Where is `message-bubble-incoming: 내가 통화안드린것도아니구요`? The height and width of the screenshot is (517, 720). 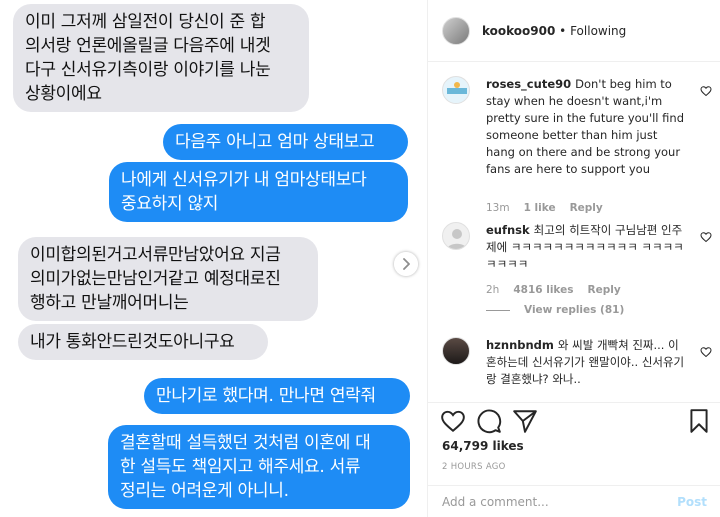
message-bubble-incoming: 내가 통화안드린것도아니구요 is located at coordinates (143, 342).